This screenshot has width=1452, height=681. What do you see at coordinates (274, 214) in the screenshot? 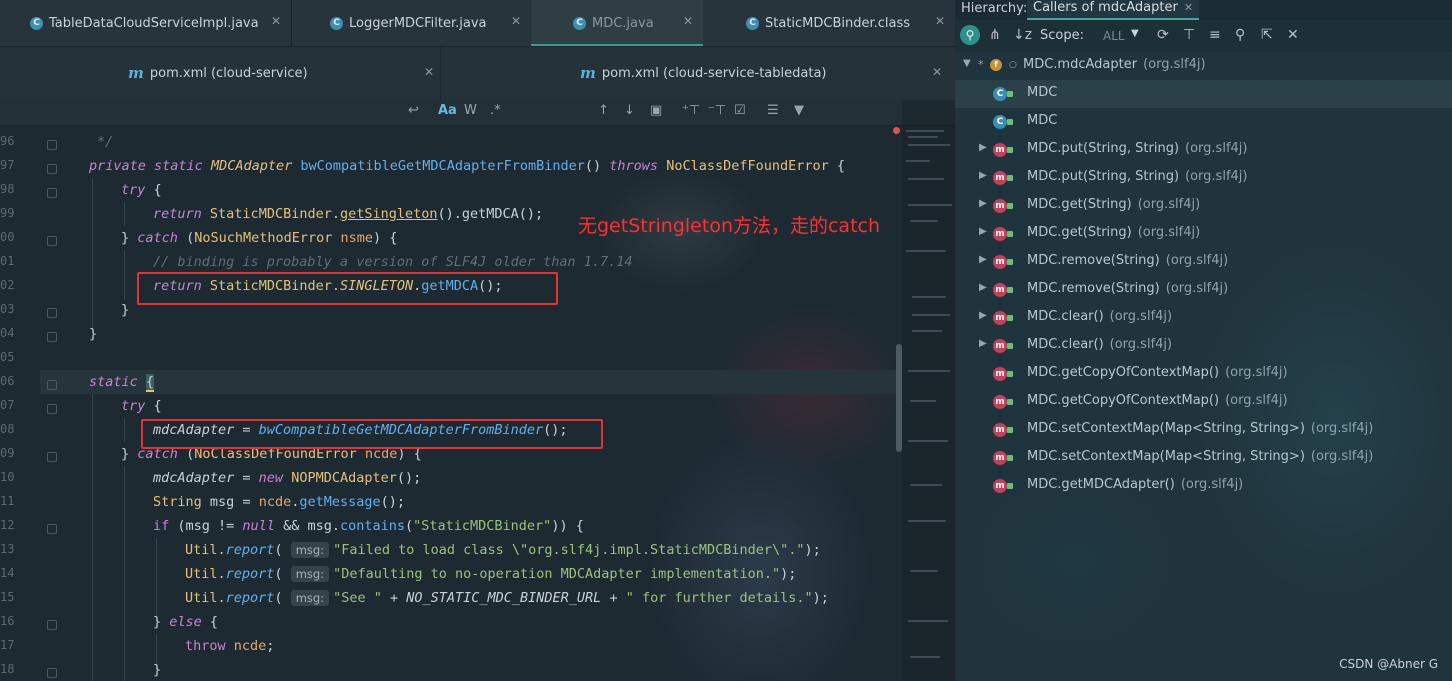
I see `class-ref: StaticMDCBinder.` at bounding box center [274, 214].